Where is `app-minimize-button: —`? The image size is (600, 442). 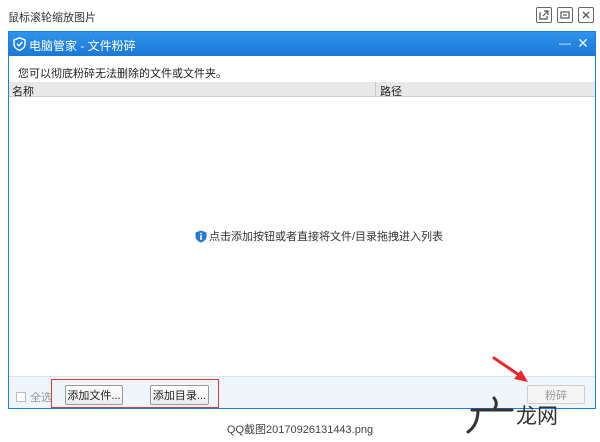 app-minimize-button: — is located at coordinates (565, 43).